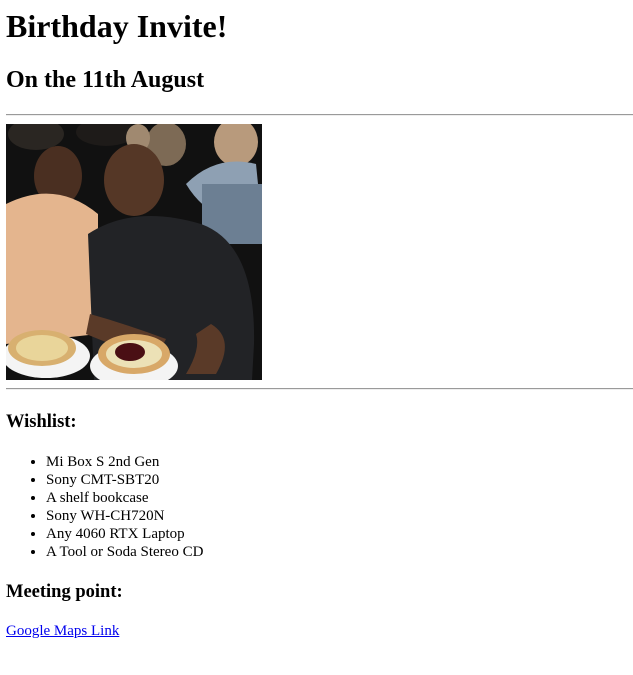 The height and width of the screenshot is (675, 633). What do you see at coordinates (117, 26) in the screenshot?
I see `page-title: Birthday Invite!` at bounding box center [117, 26].